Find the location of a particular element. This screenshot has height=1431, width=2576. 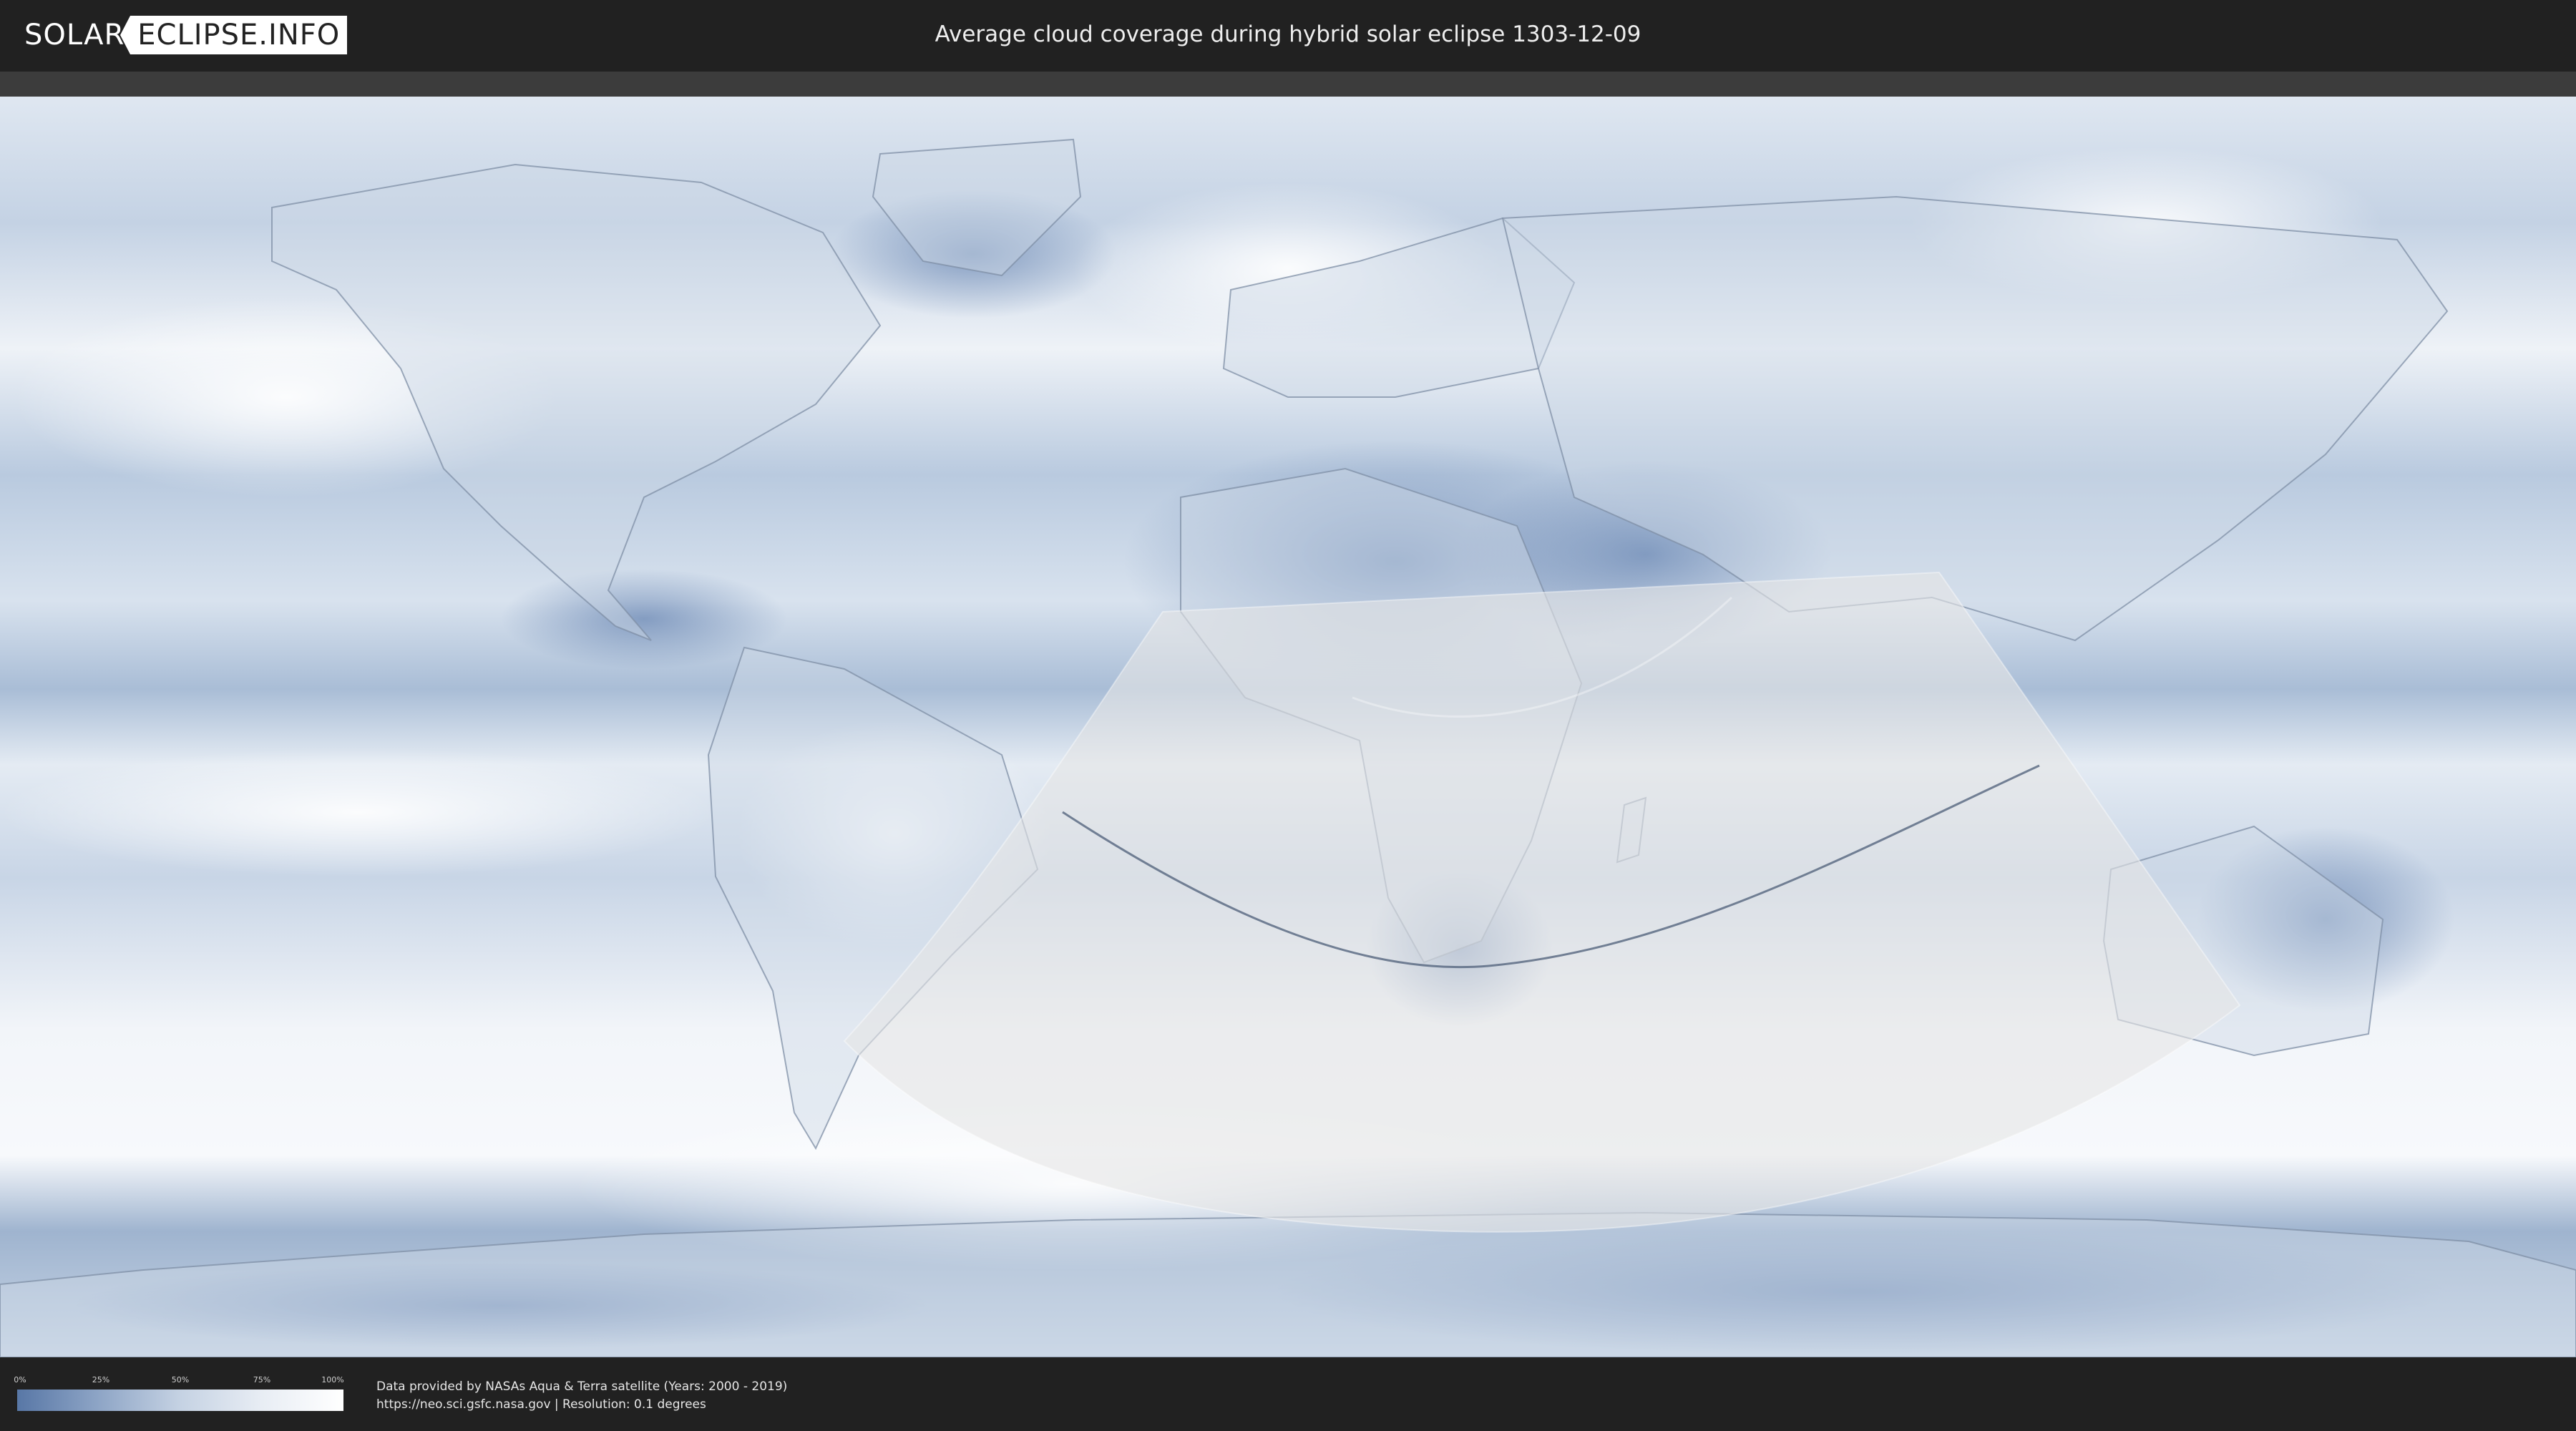

legend-tick-75: 75% is located at coordinates (262, 1379).